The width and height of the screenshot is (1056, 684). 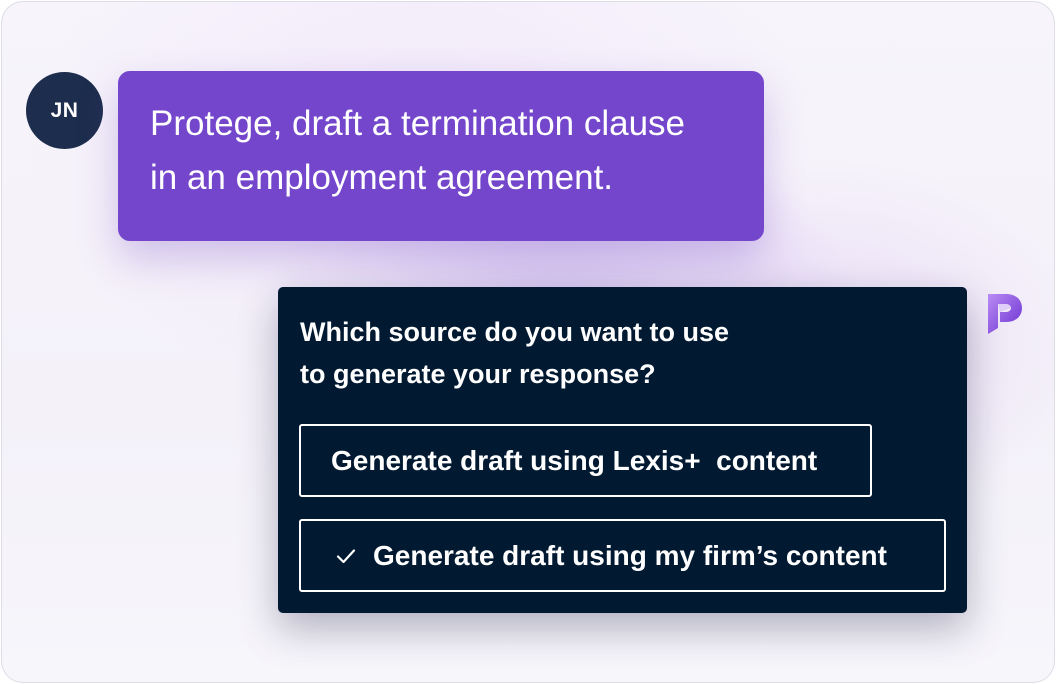 What do you see at coordinates (1005, 314) in the screenshot?
I see `protege-logo-icon` at bounding box center [1005, 314].